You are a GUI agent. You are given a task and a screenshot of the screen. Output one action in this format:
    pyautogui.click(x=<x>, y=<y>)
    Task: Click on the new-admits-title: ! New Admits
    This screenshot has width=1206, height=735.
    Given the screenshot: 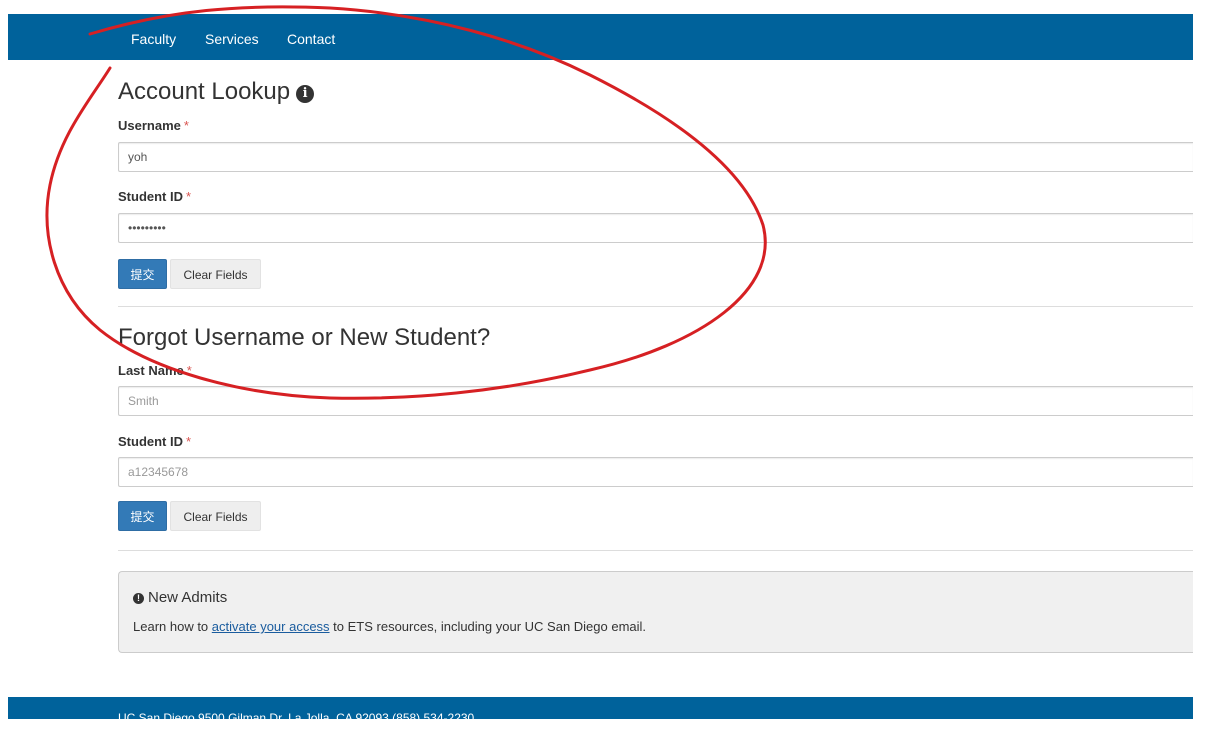 What is the action you would take?
    pyautogui.click(x=180, y=597)
    